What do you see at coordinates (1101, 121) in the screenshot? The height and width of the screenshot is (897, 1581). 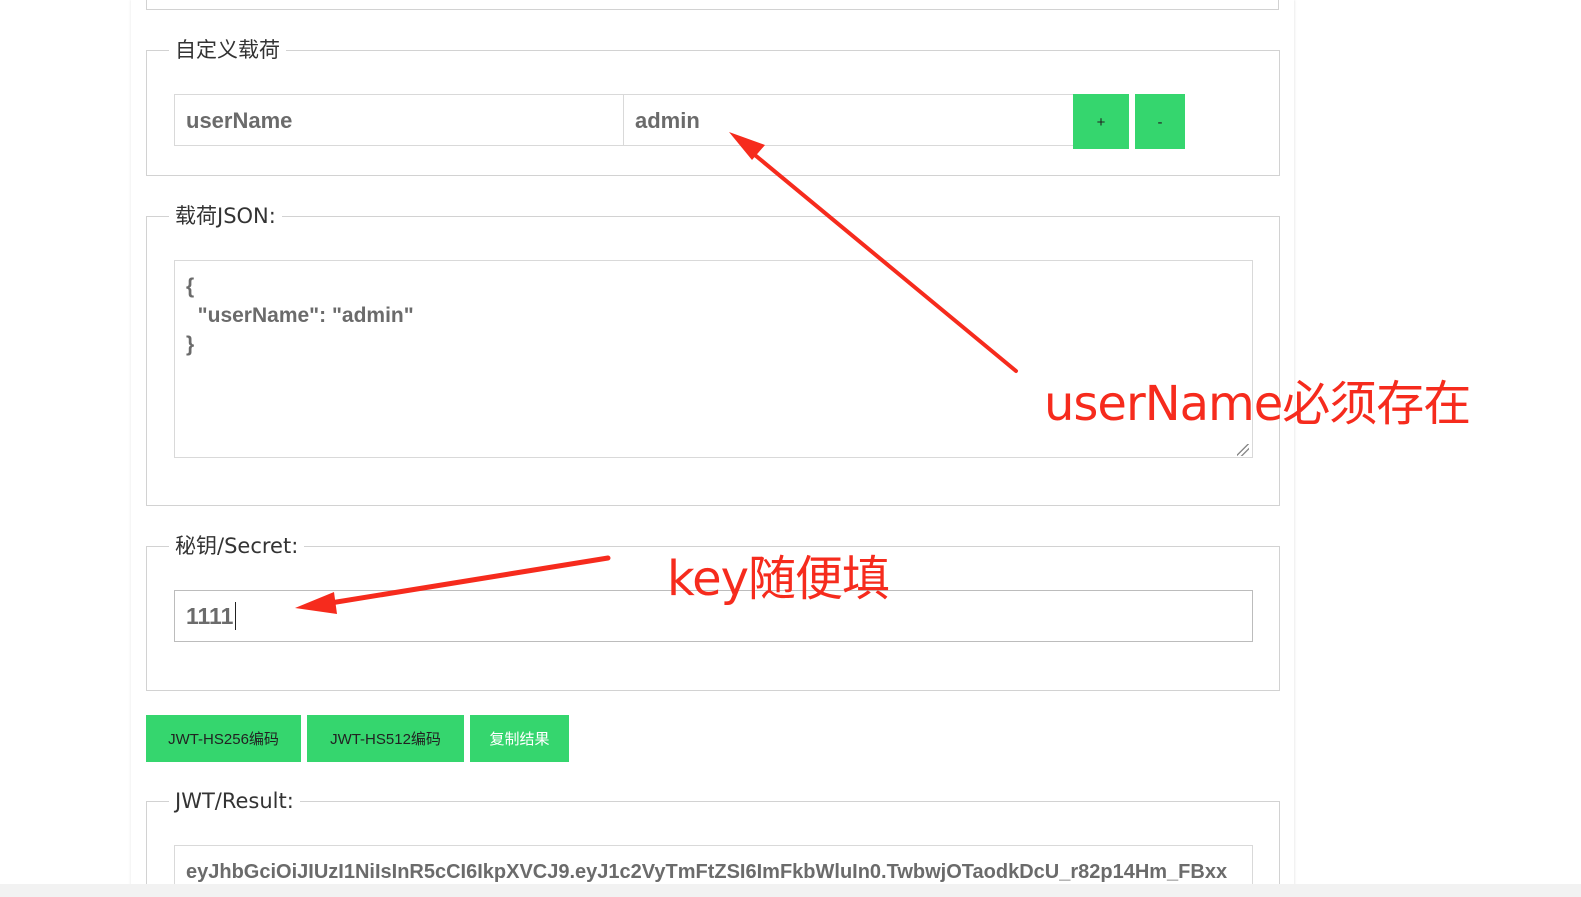 I see `add-payload-button: +` at bounding box center [1101, 121].